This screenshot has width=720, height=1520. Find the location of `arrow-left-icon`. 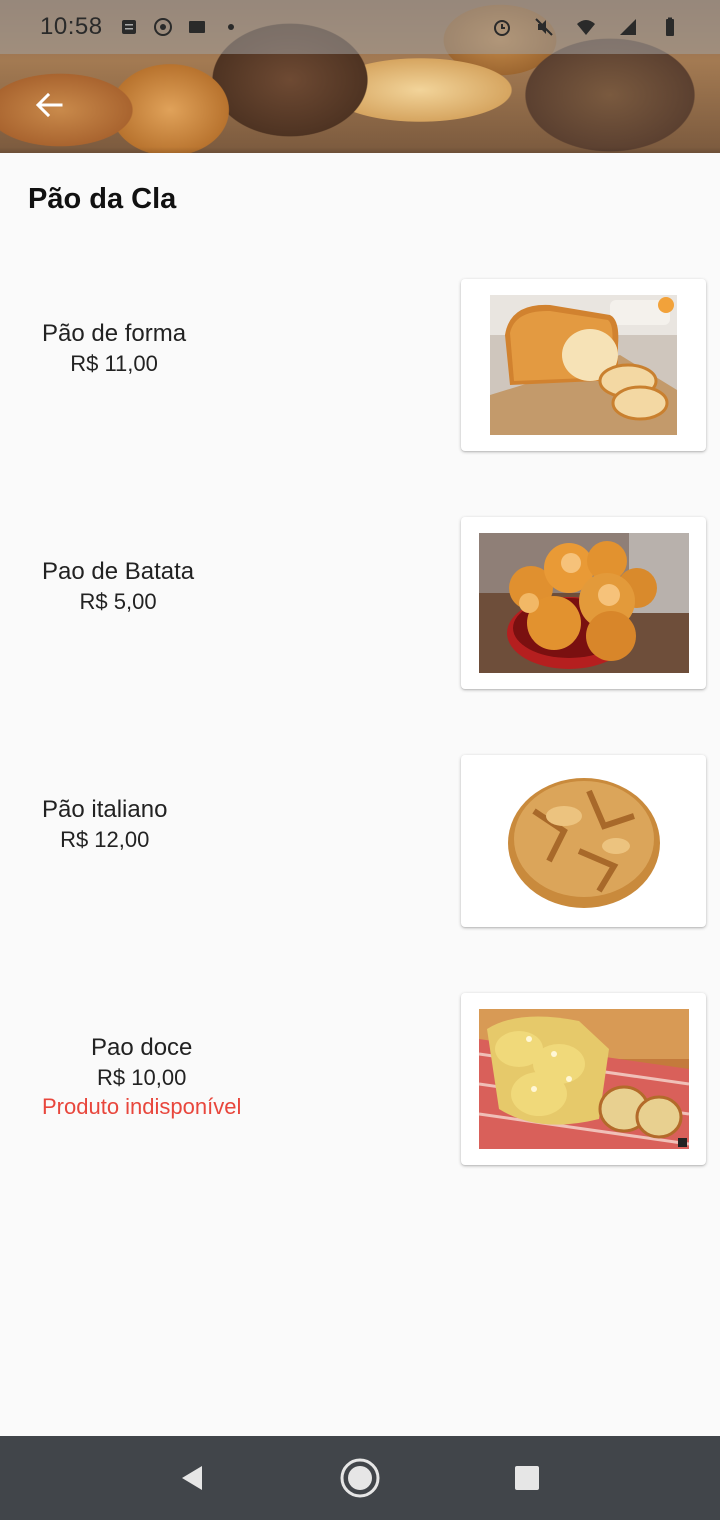

arrow-left-icon is located at coordinates (49, 105).